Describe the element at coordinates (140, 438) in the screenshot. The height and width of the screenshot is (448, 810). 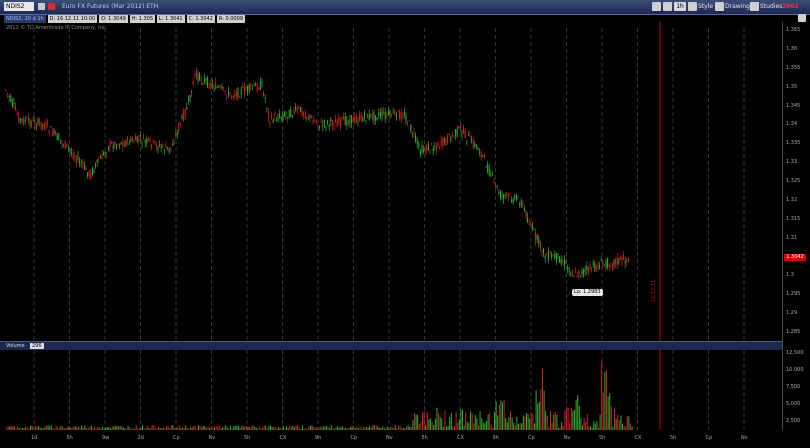
I see `time-tick: 2d` at that location.